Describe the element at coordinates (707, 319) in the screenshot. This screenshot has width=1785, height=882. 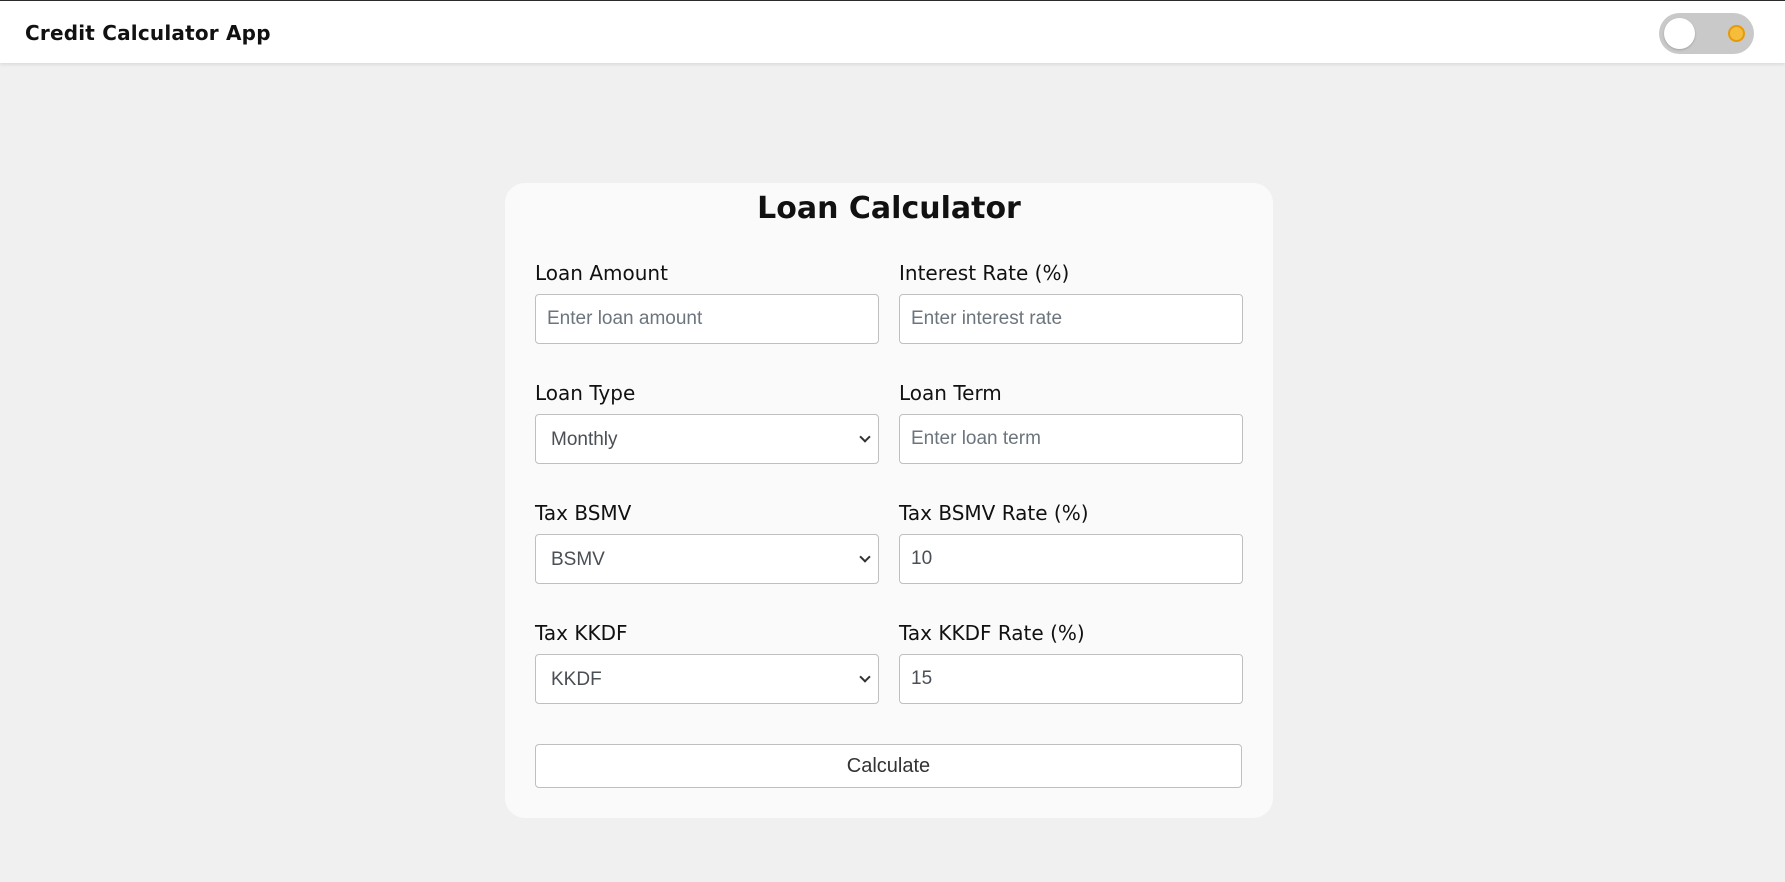
I see `loan-amount-input` at that location.